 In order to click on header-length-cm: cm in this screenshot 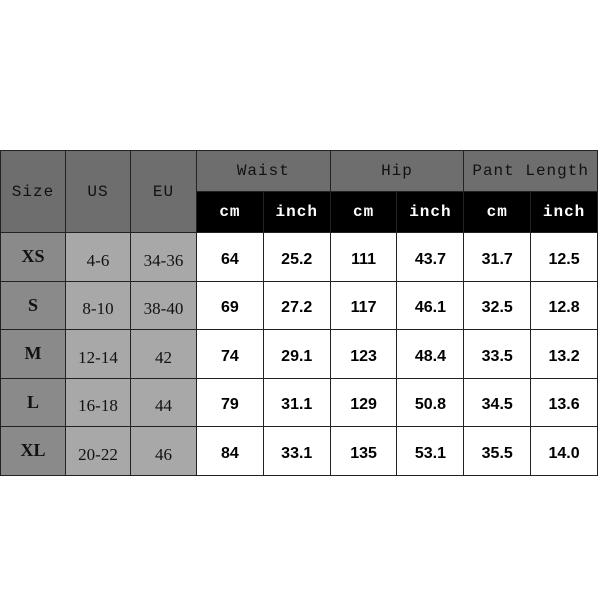, I will do `click(497, 212)`.